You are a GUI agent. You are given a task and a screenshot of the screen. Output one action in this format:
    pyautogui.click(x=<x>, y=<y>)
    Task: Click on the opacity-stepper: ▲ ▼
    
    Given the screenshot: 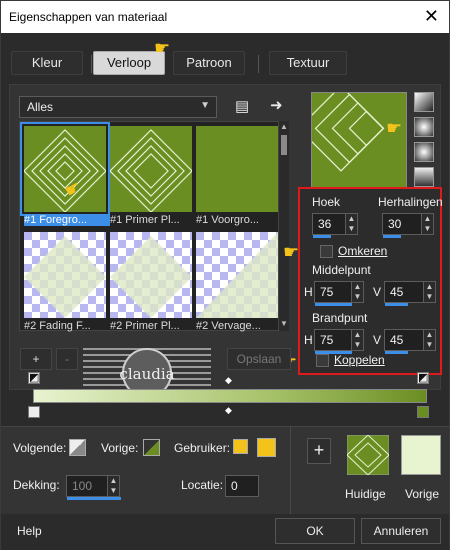 What is the action you would take?
    pyautogui.click(x=113, y=486)
    